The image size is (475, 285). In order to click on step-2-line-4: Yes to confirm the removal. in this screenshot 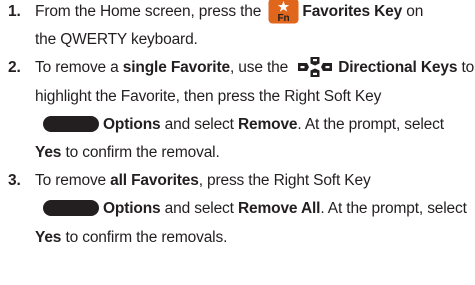, I will do `click(127, 153)`.